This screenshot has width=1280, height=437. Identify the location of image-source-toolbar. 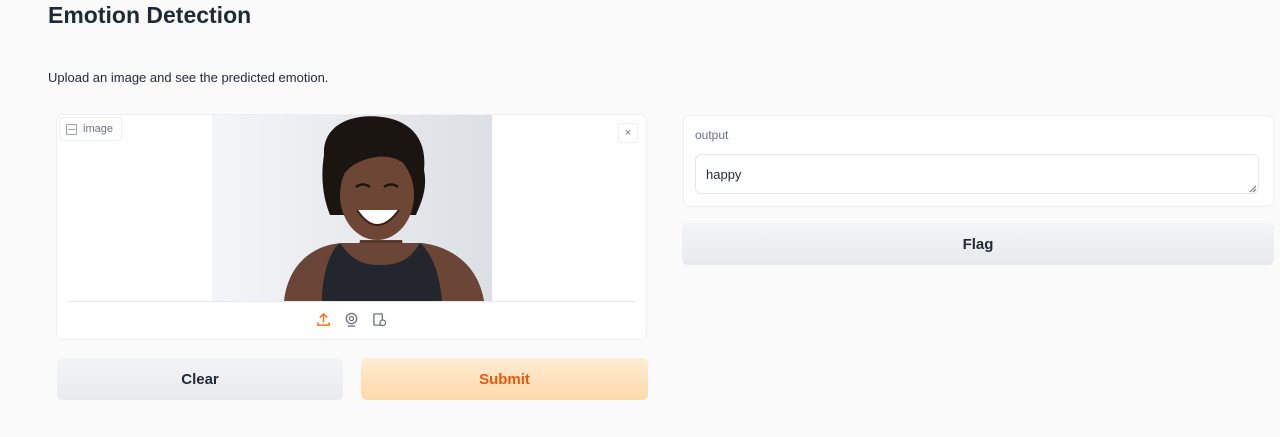
(351, 319).